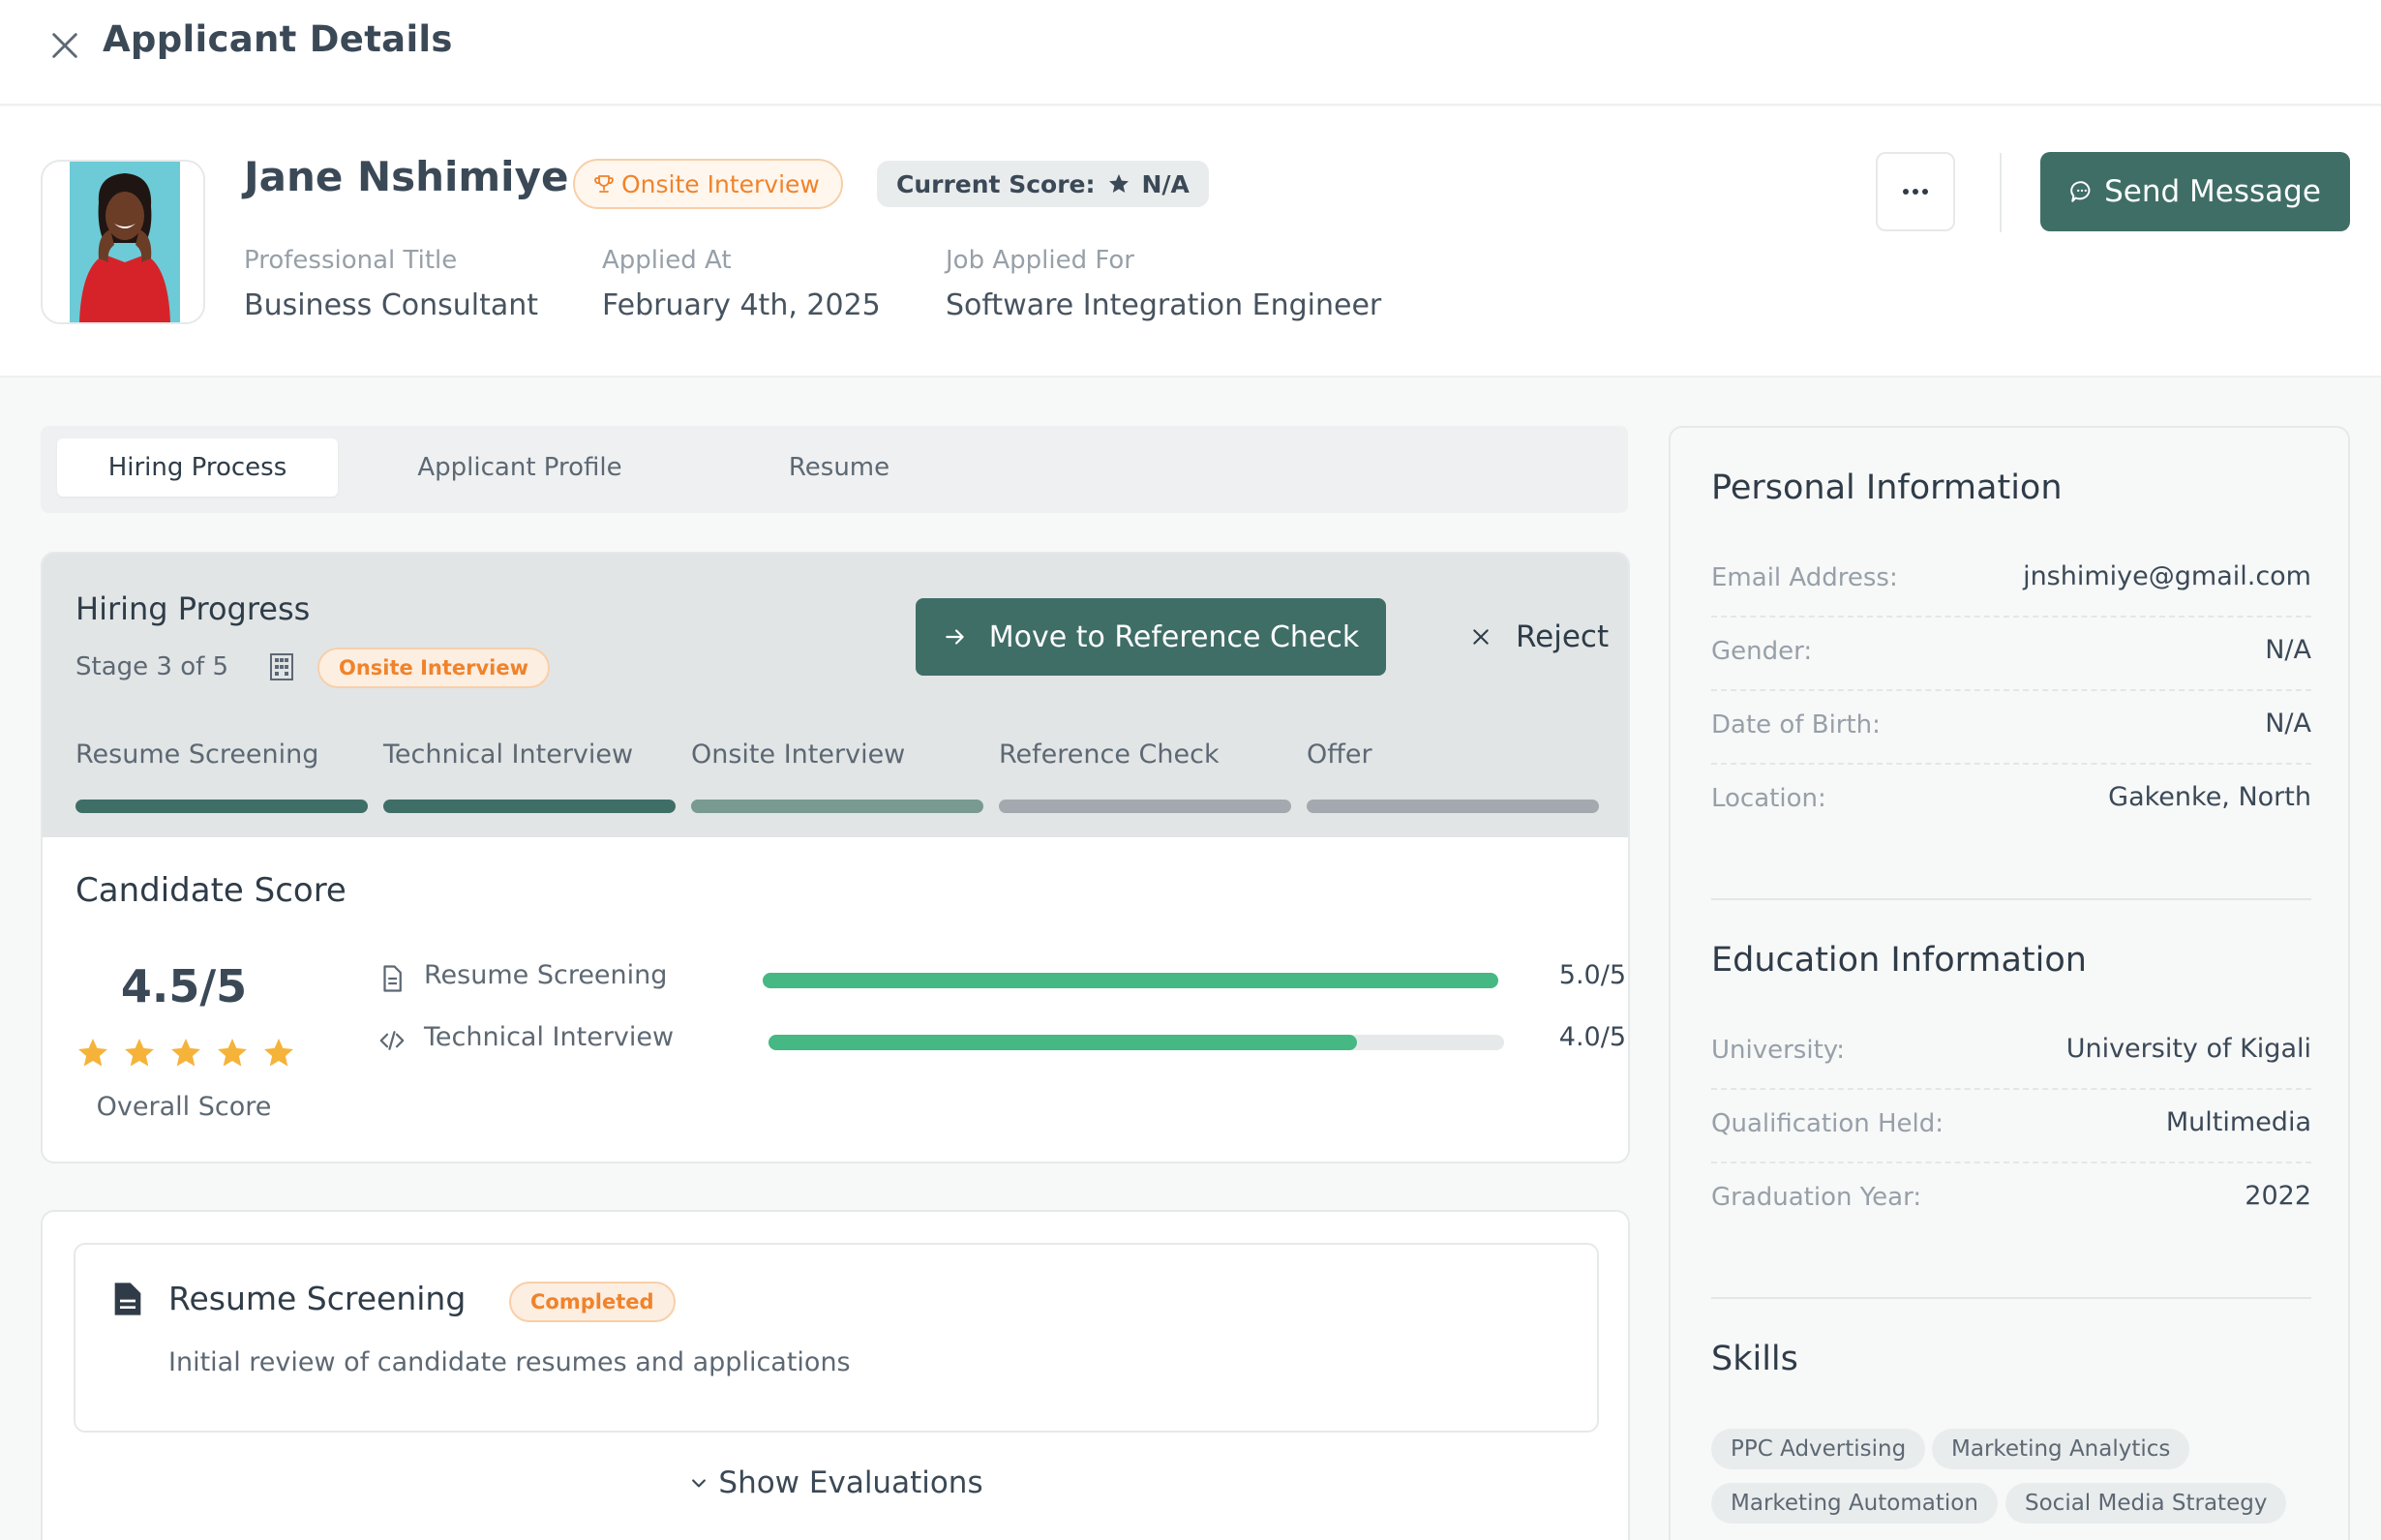 This screenshot has width=2381, height=1540. What do you see at coordinates (123, 242) in the screenshot?
I see `avatar` at bounding box center [123, 242].